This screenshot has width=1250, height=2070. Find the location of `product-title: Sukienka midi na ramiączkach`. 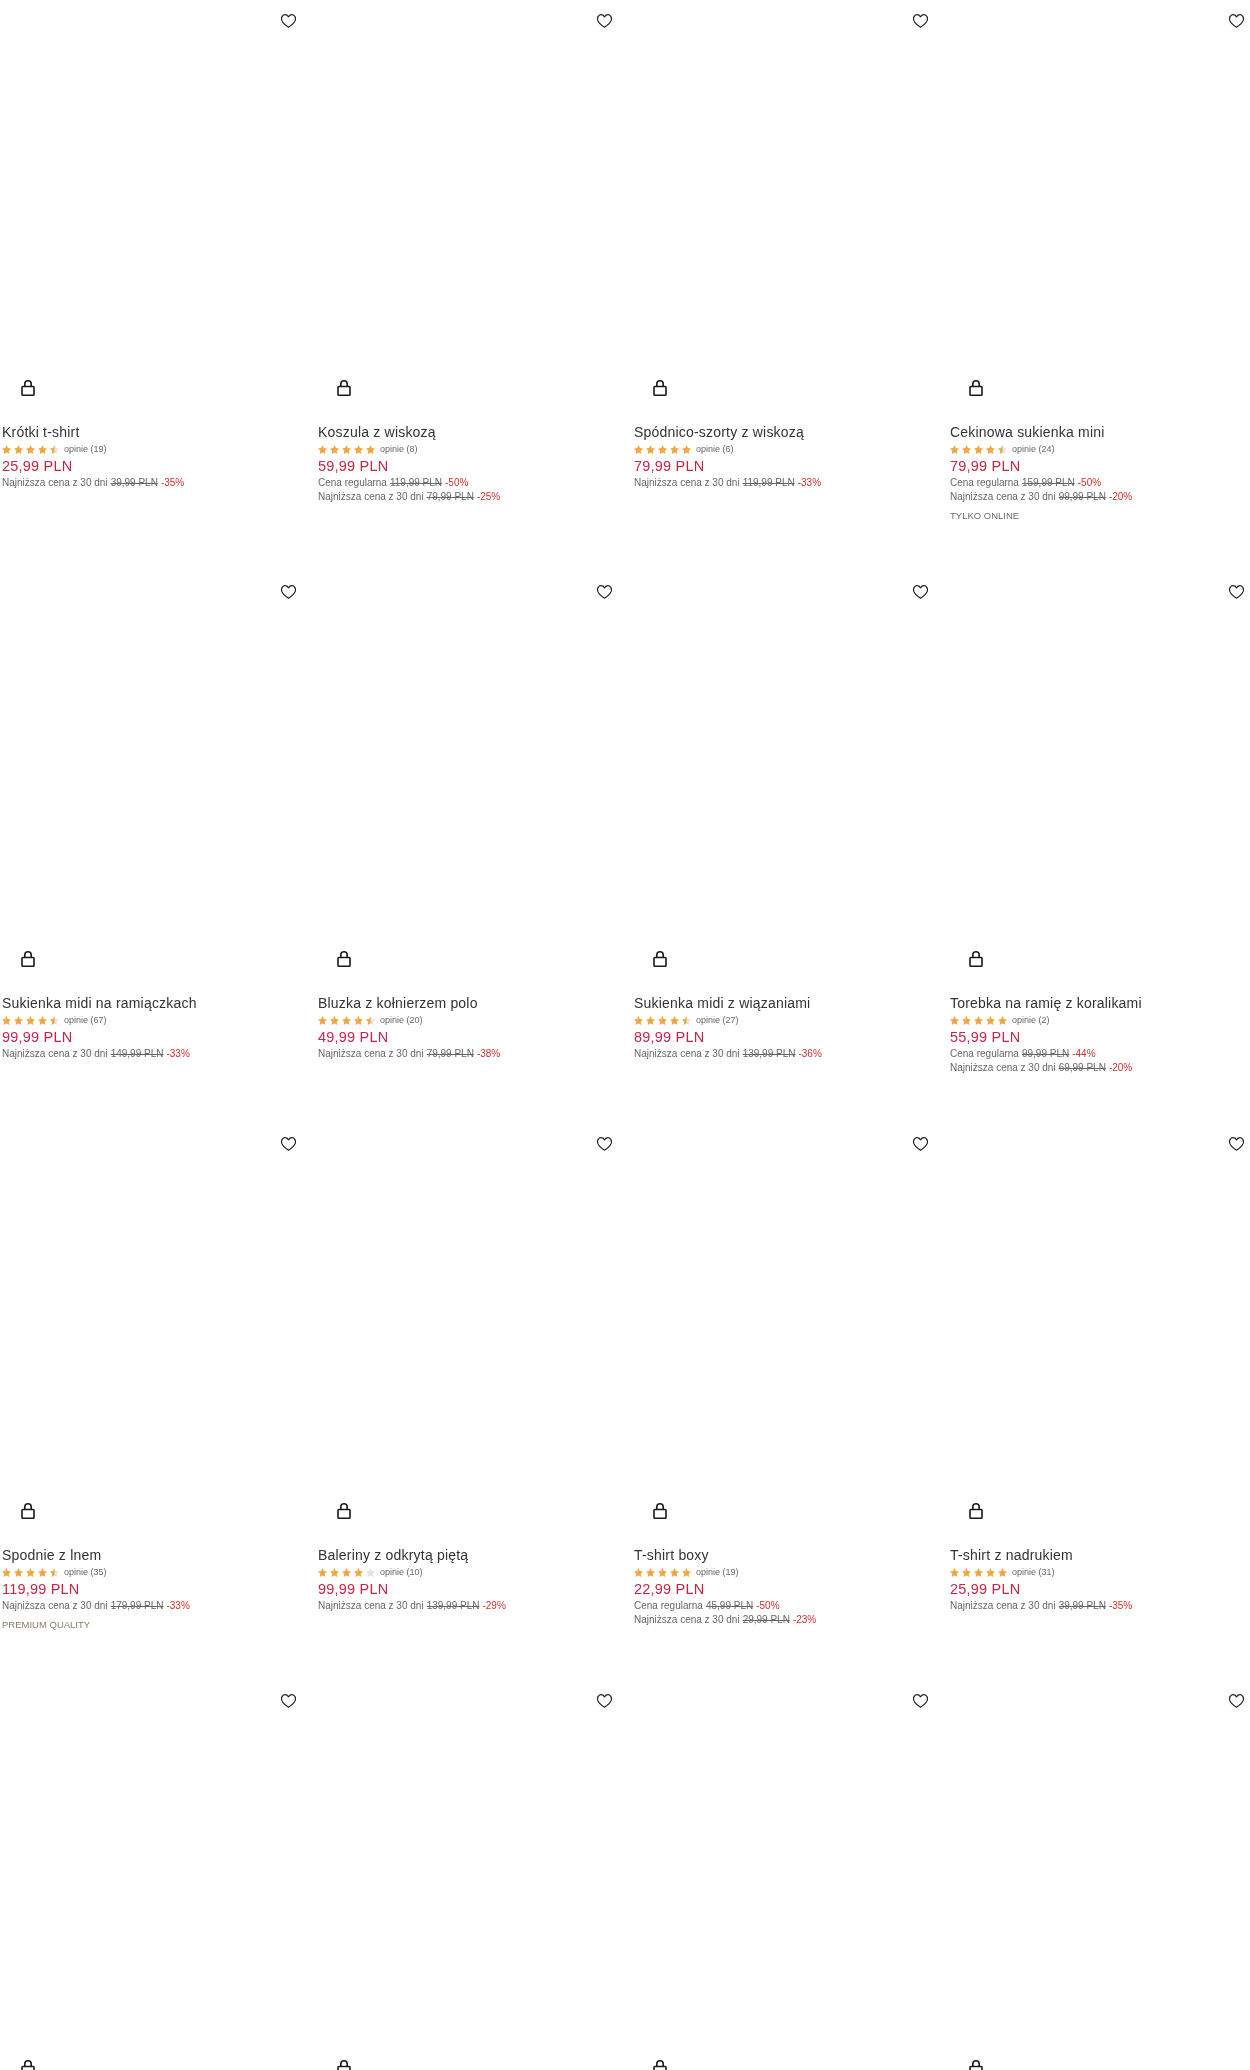

product-title: Sukienka midi na ramiączkach is located at coordinates (99, 1003).